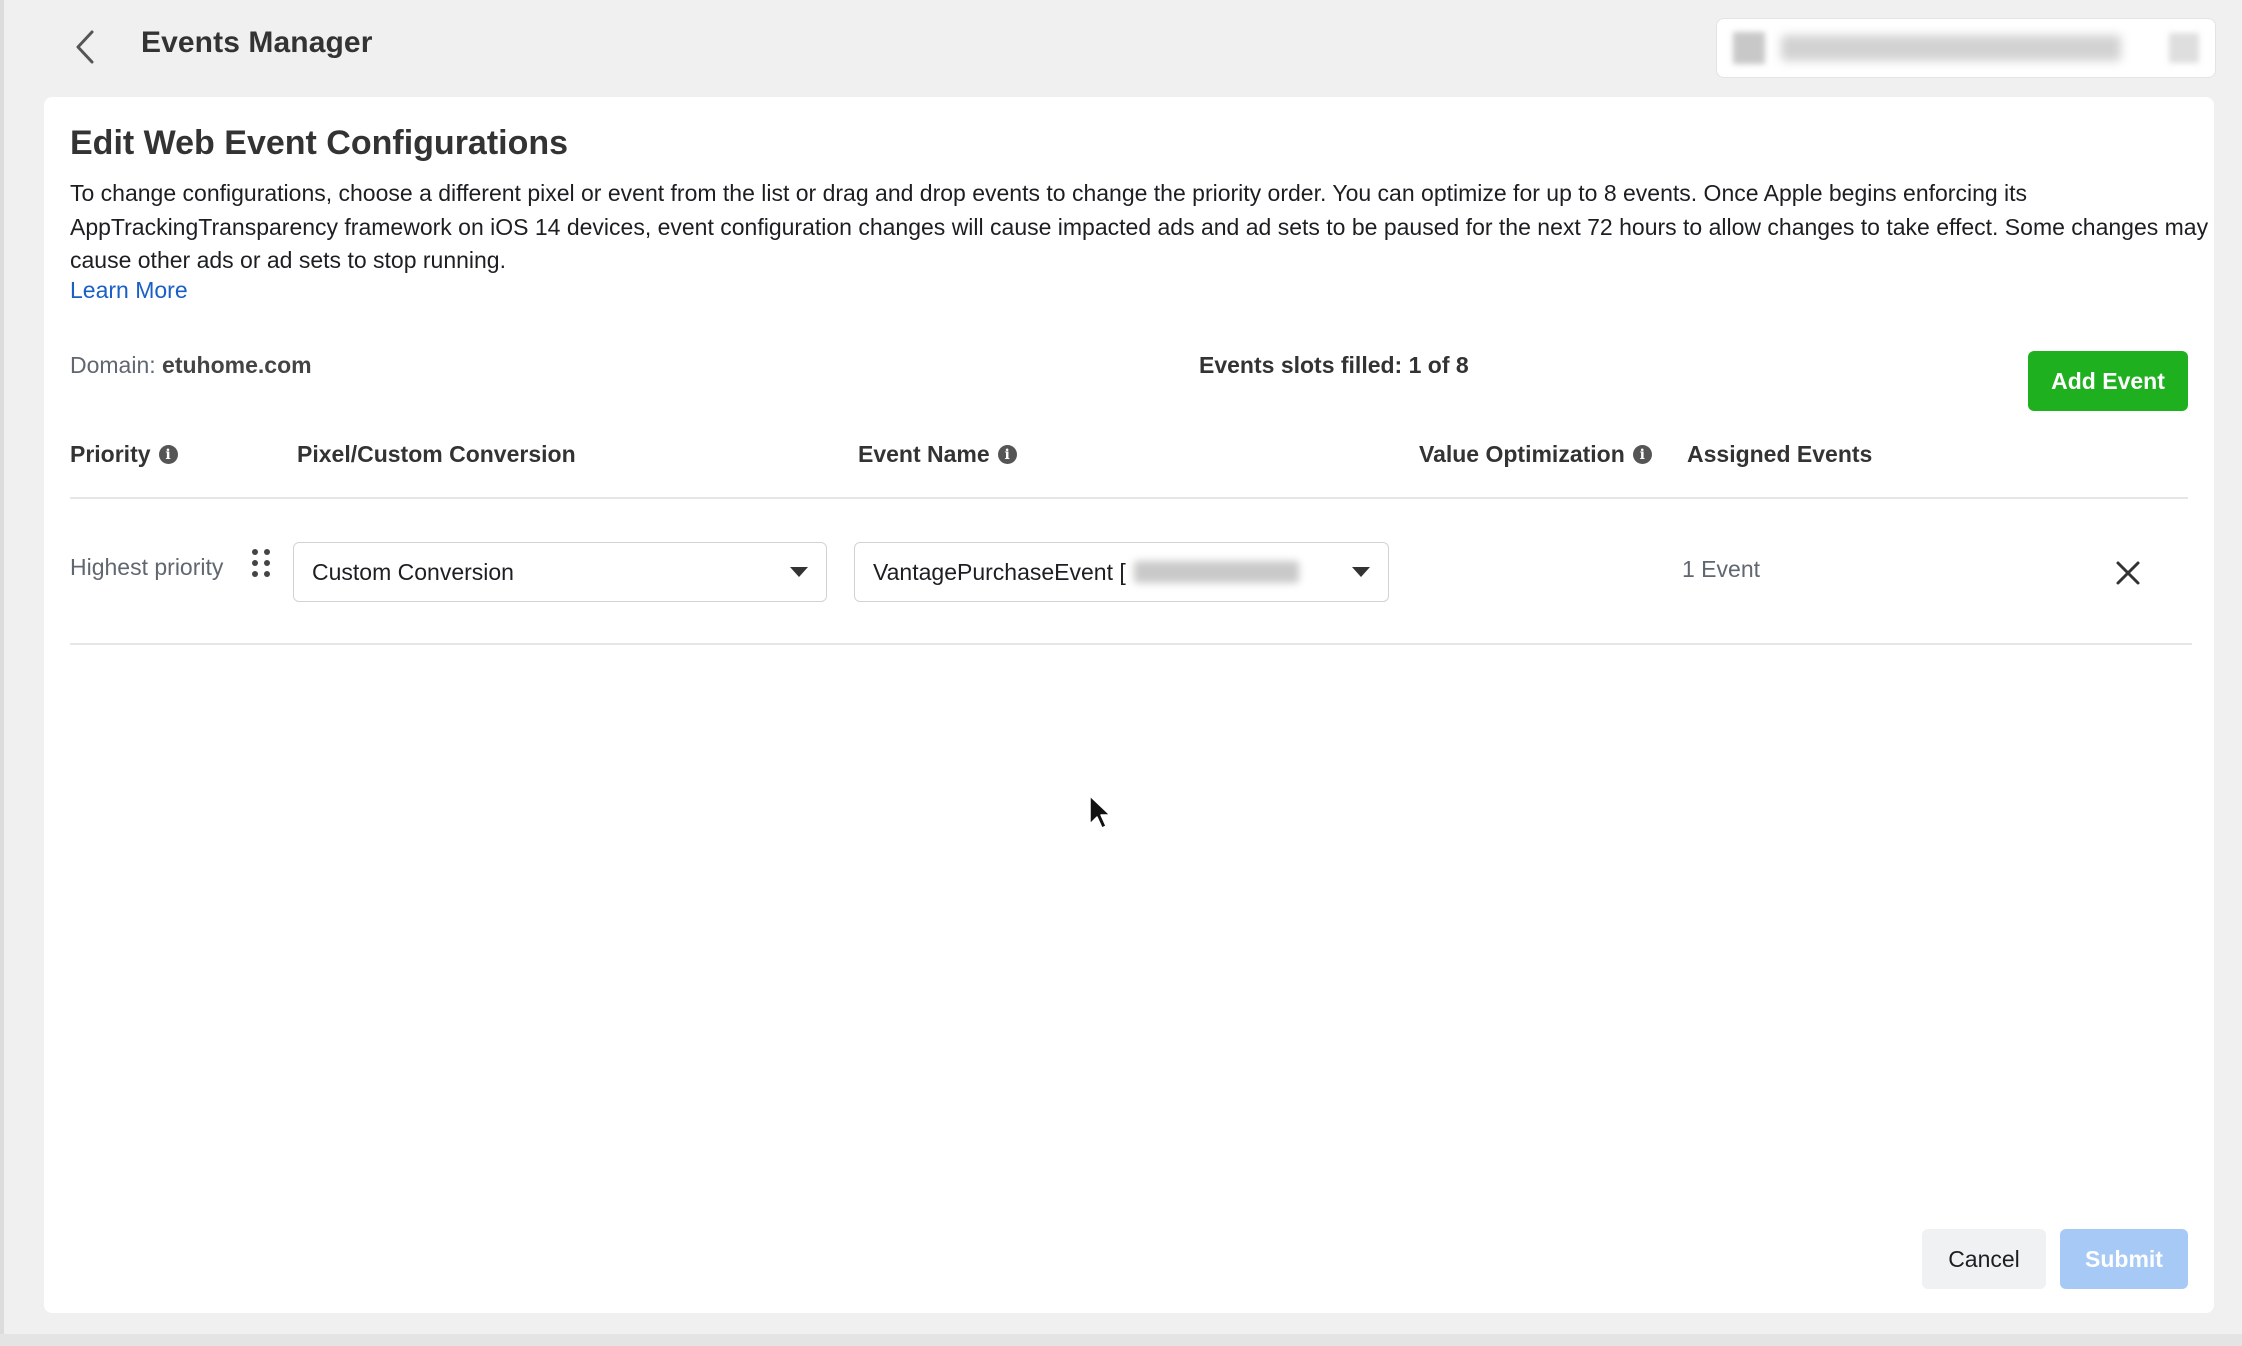  Describe the element at coordinates (113, 365) in the screenshot. I see `domain-label: Domain:` at that location.